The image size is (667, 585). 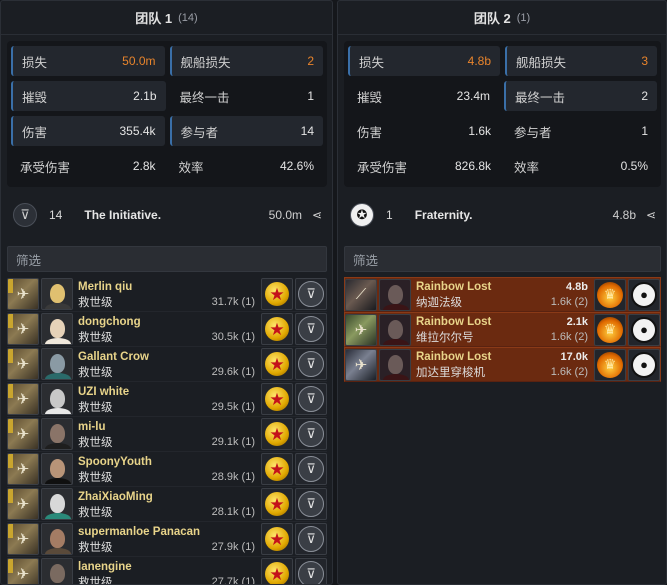 I want to click on pilot-name: UZI white, so click(x=103, y=392).